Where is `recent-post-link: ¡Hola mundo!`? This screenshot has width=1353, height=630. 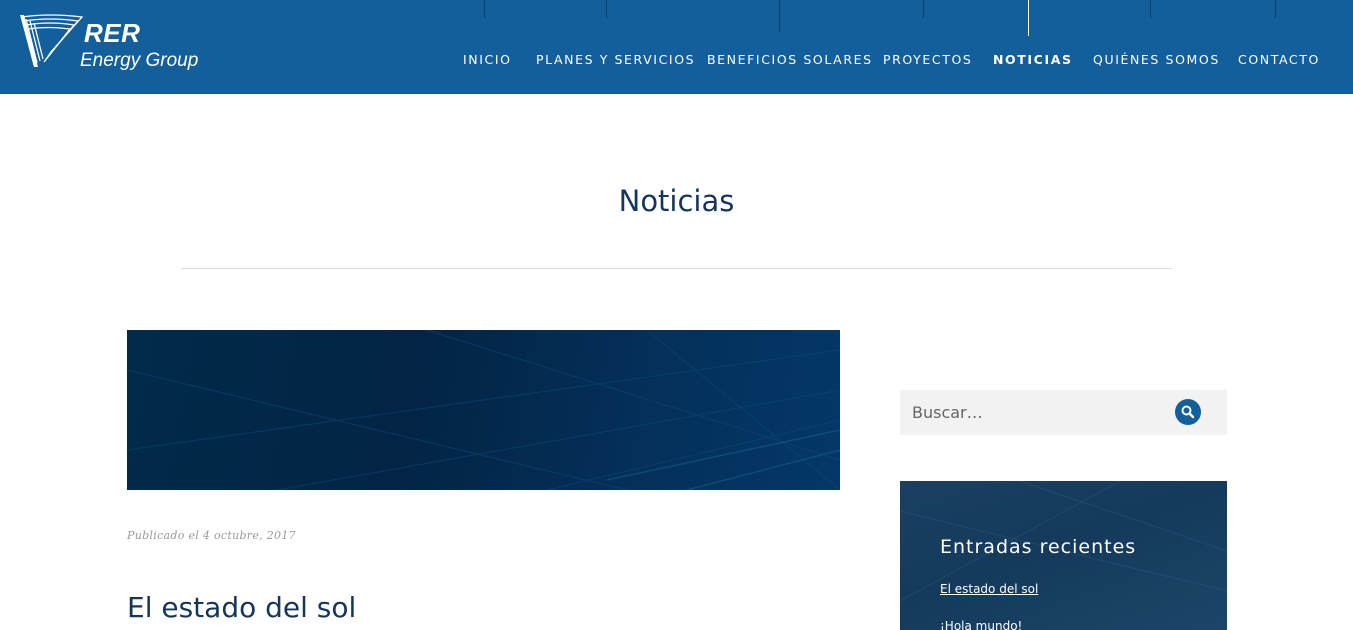 recent-post-link: ¡Hola mundo! is located at coordinates (981, 624).